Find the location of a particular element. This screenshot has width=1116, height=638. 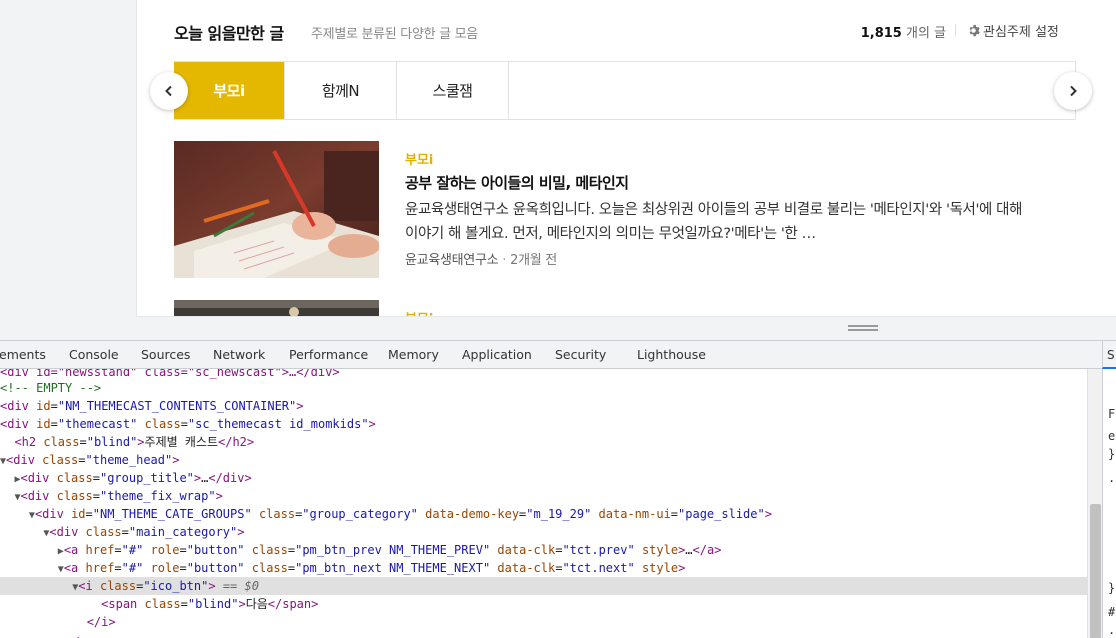

tab-console: Console is located at coordinates (94, 354).